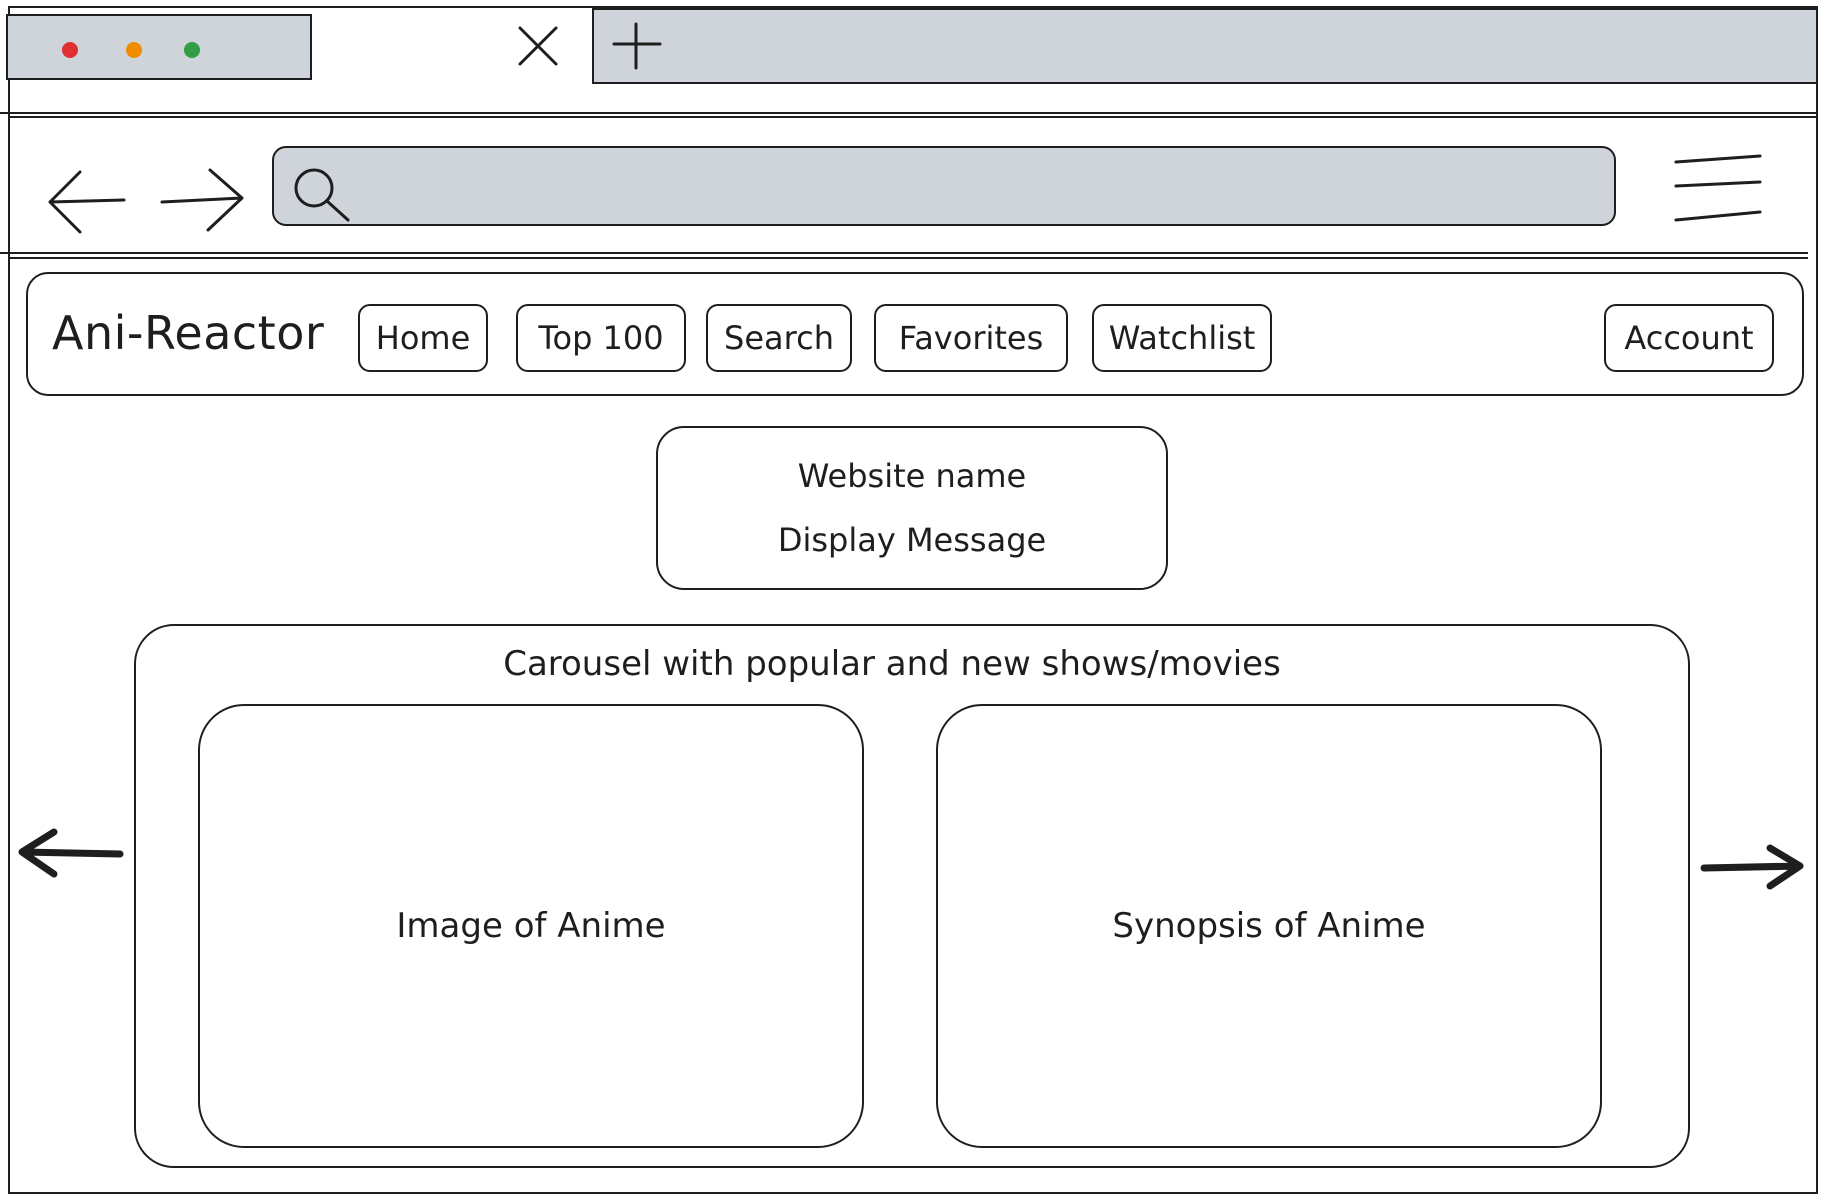 The image size is (1828, 1198). What do you see at coordinates (908, 258) in the screenshot?
I see `divider-toolbar-double` at bounding box center [908, 258].